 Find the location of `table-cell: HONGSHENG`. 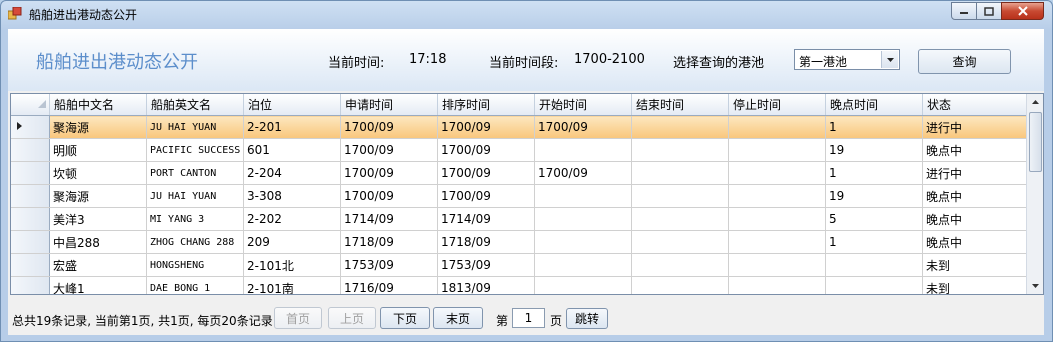

table-cell: HONGSHENG is located at coordinates (195, 265).